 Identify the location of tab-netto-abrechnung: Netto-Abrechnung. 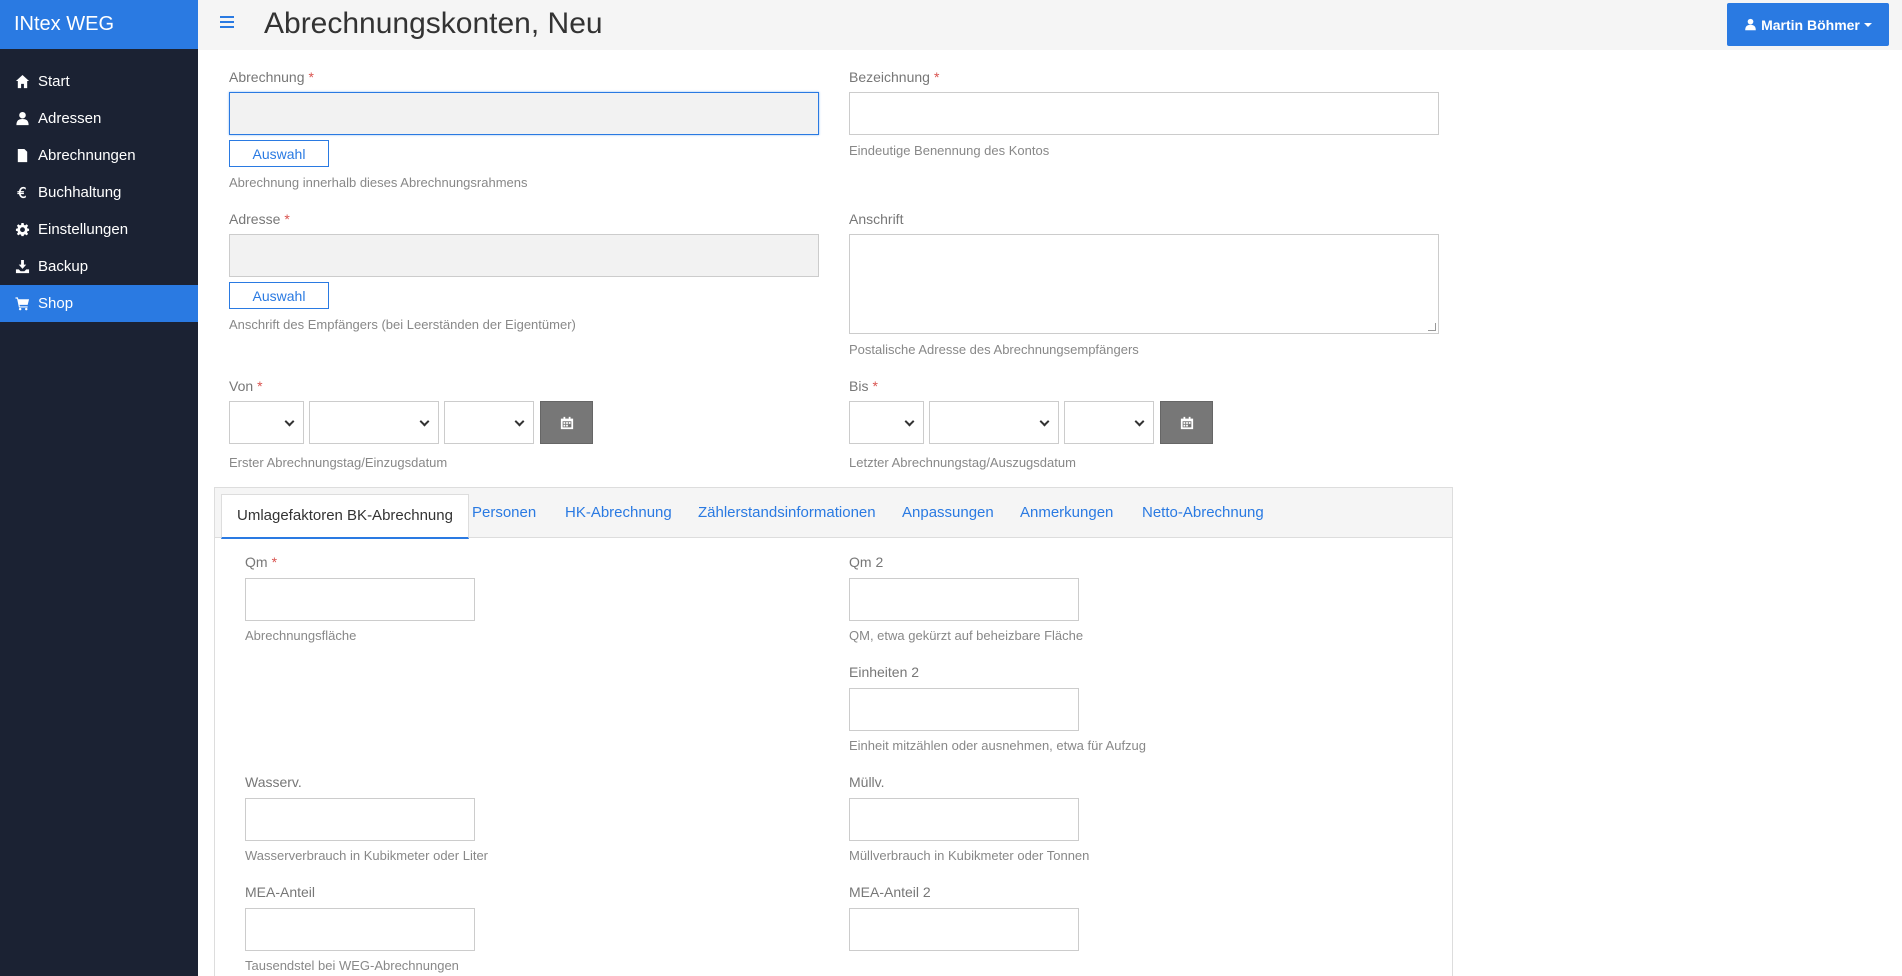
(1203, 513).